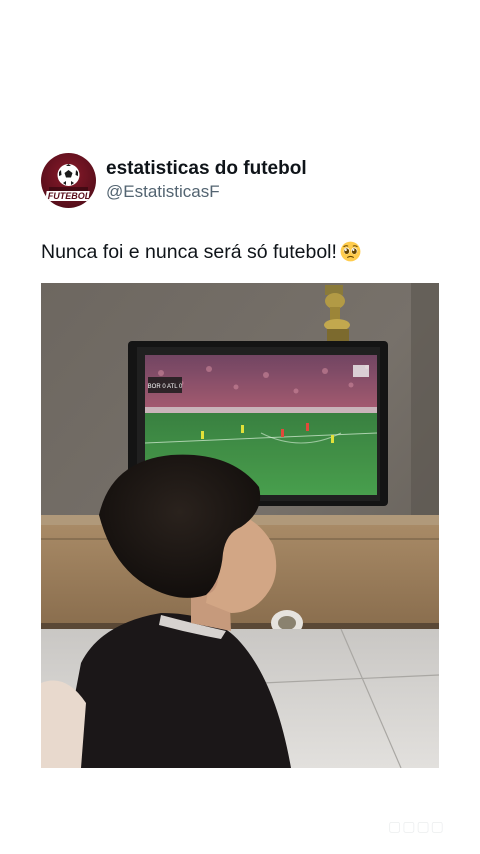  I want to click on display-name: estatisticas do futebol, so click(206, 169).